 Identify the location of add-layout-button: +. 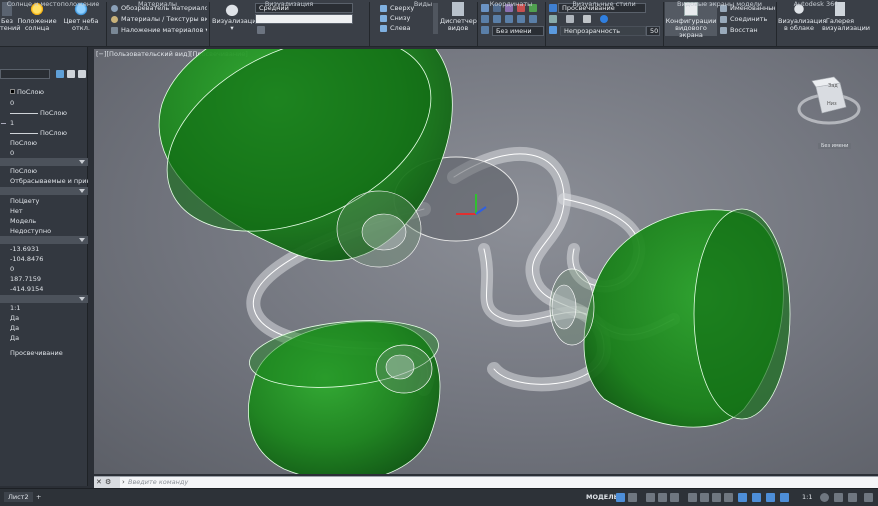
(38, 497).